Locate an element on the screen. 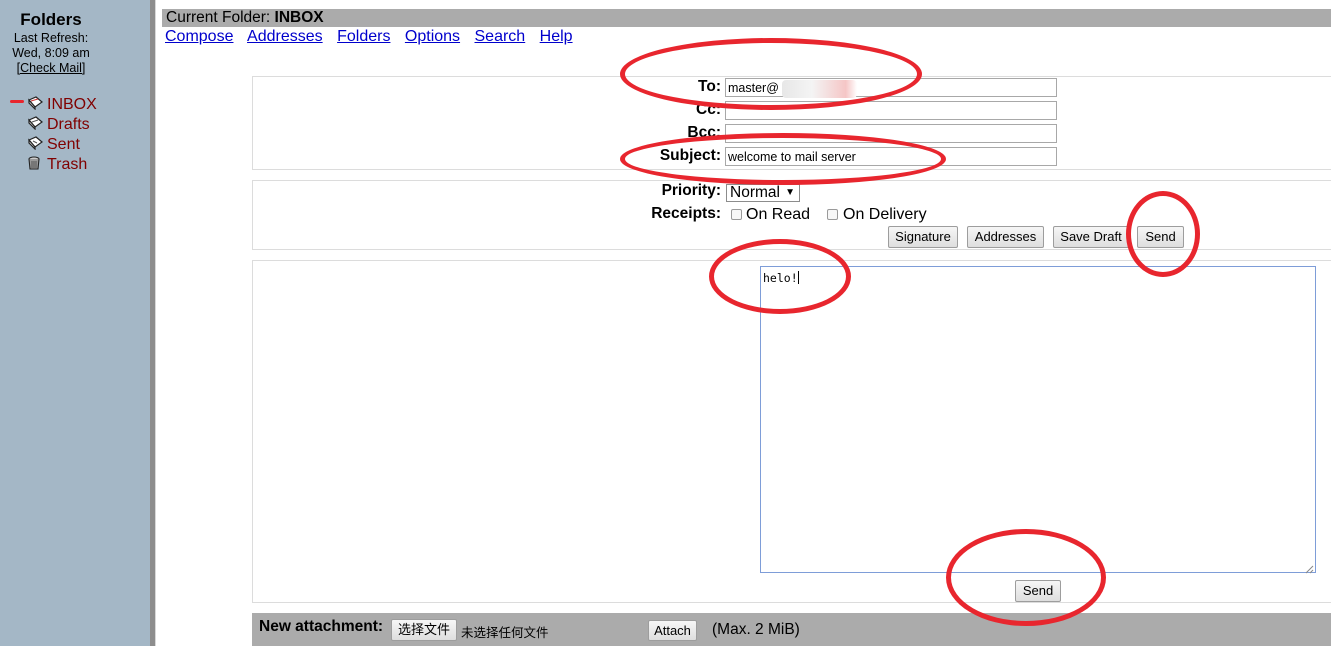 The height and width of the screenshot is (646, 1331). sidebar-item-drafts: Drafts is located at coordinates (58, 125).